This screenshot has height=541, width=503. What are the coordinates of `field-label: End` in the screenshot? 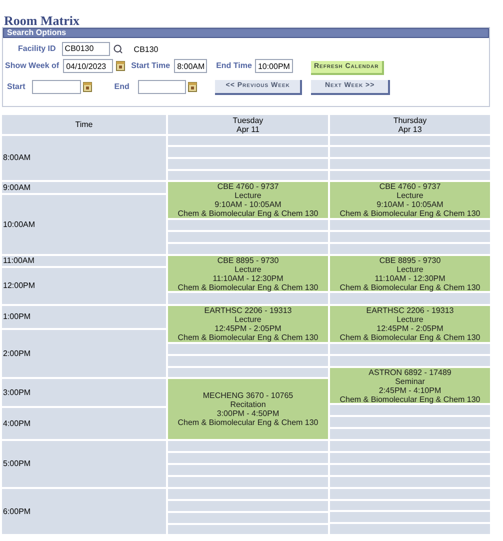 It's located at (122, 87).